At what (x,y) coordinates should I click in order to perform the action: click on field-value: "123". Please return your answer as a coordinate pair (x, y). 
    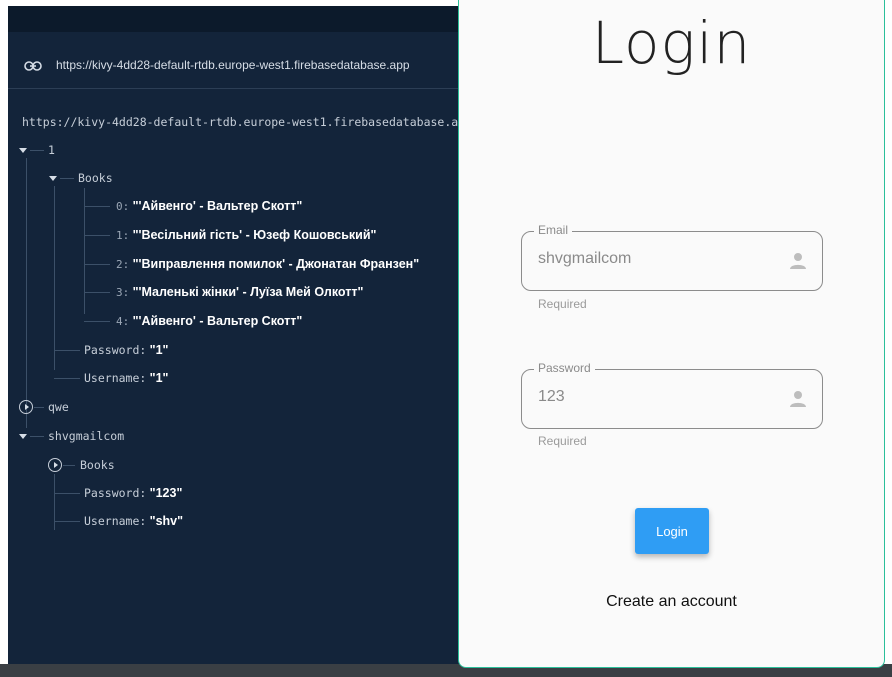
    Looking at the image, I should click on (166, 493).